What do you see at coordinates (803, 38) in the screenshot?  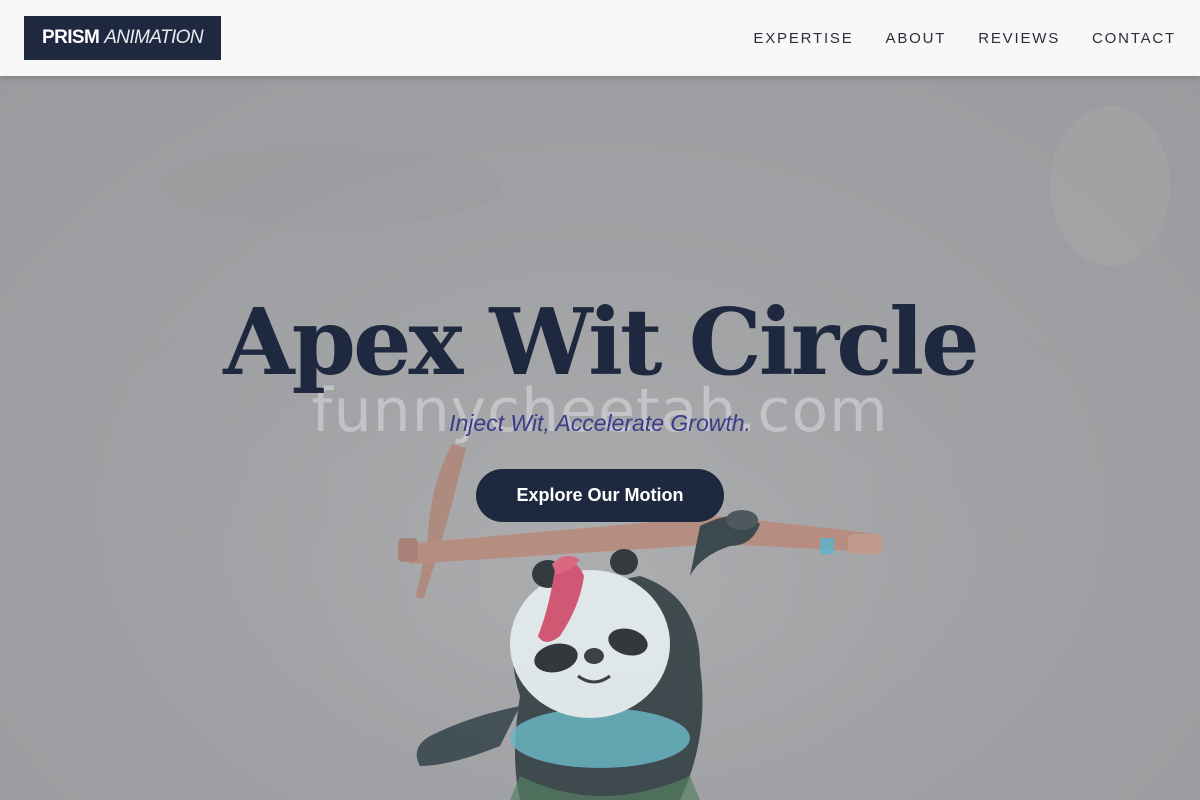 I see `nav-link-expertise: EXPERTISE` at bounding box center [803, 38].